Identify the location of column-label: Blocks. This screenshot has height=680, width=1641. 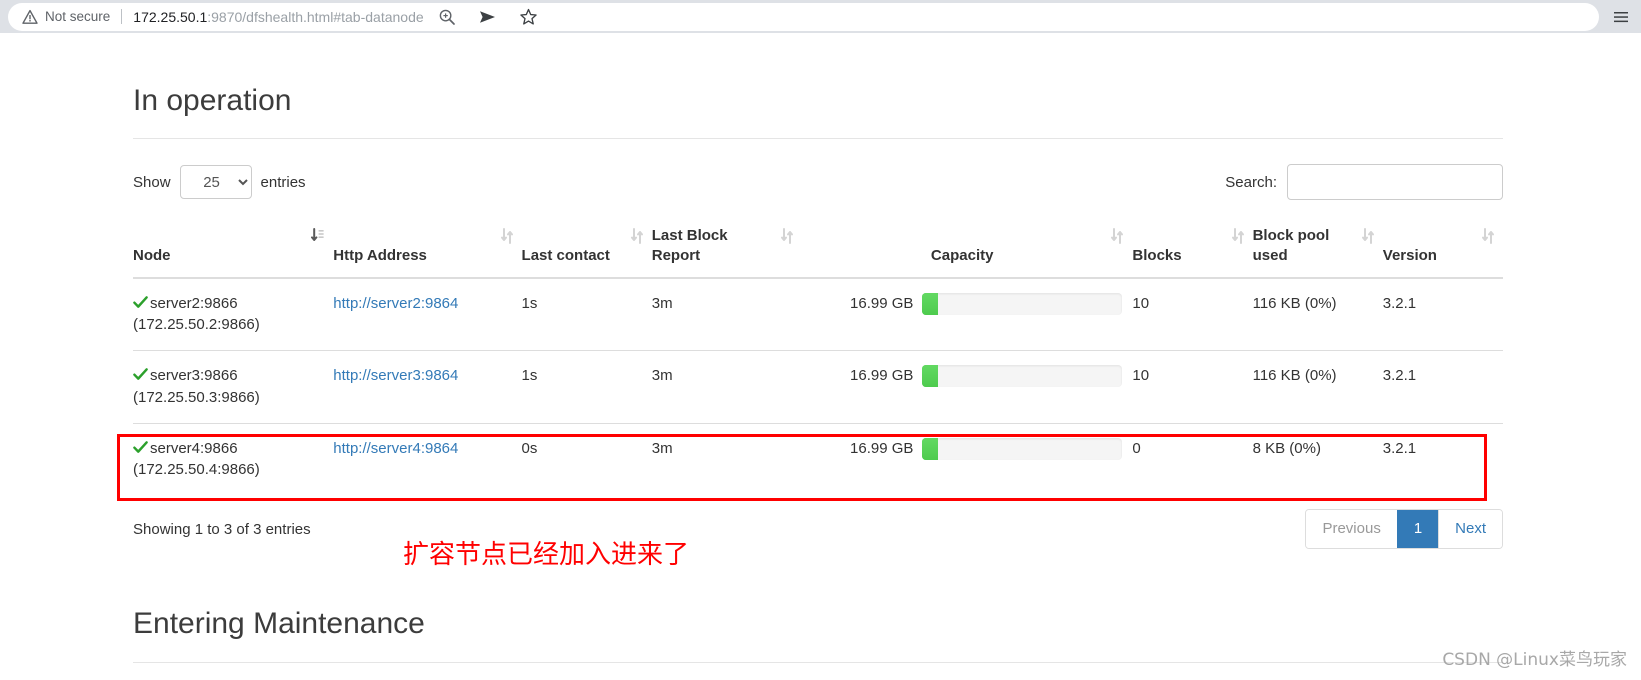
(1157, 256).